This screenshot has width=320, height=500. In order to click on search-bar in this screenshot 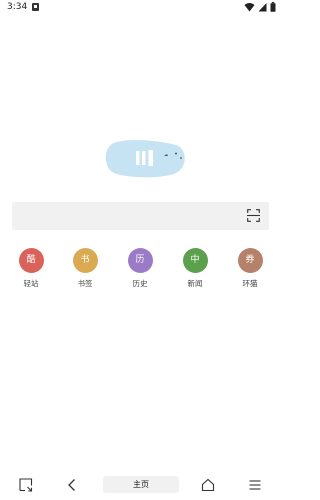, I will do `click(140, 216)`.